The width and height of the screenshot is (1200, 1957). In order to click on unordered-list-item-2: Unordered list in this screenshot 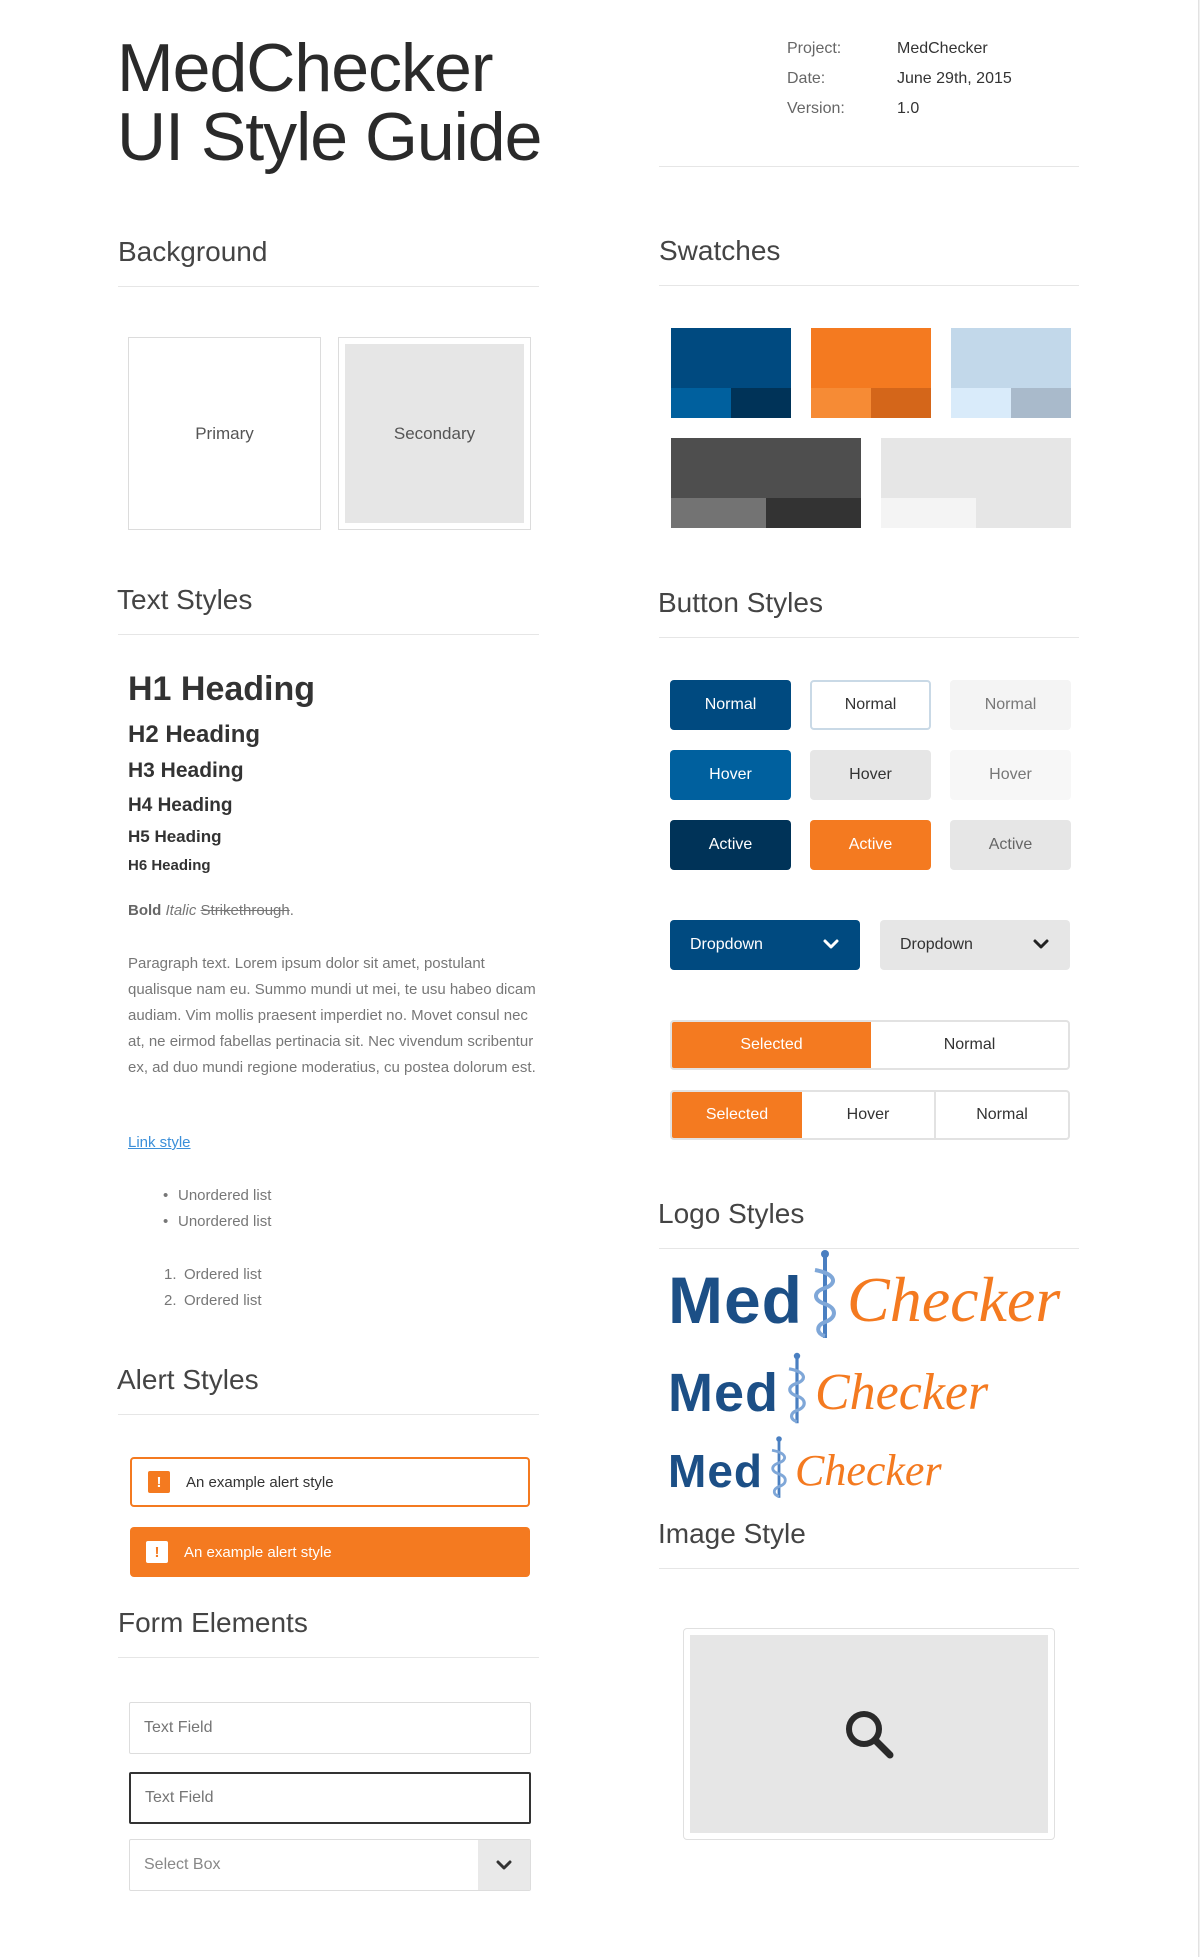, I will do `click(225, 1221)`.